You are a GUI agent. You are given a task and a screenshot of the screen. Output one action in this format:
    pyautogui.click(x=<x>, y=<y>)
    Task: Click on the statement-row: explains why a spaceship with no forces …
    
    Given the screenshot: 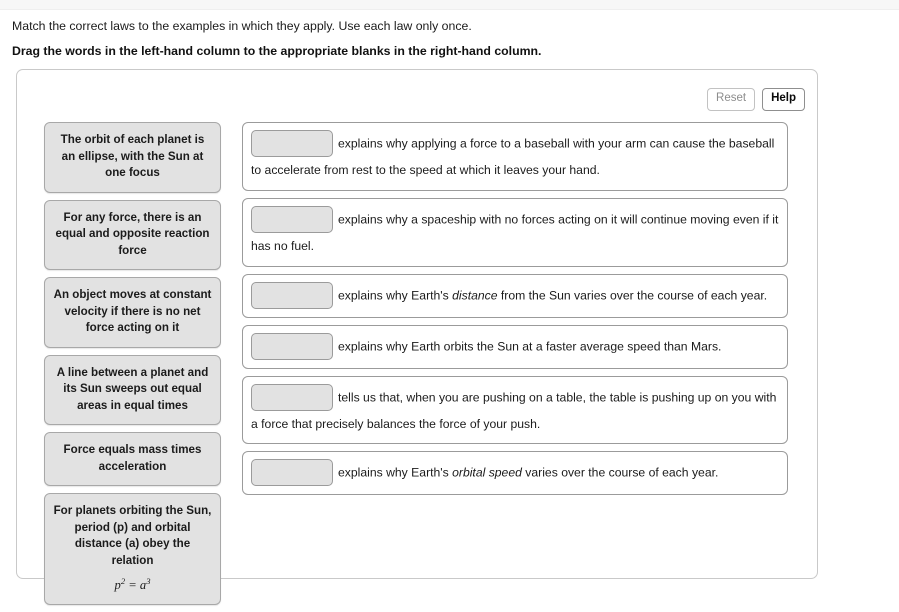 What is the action you would take?
    pyautogui.click(x=515, y=232)
    